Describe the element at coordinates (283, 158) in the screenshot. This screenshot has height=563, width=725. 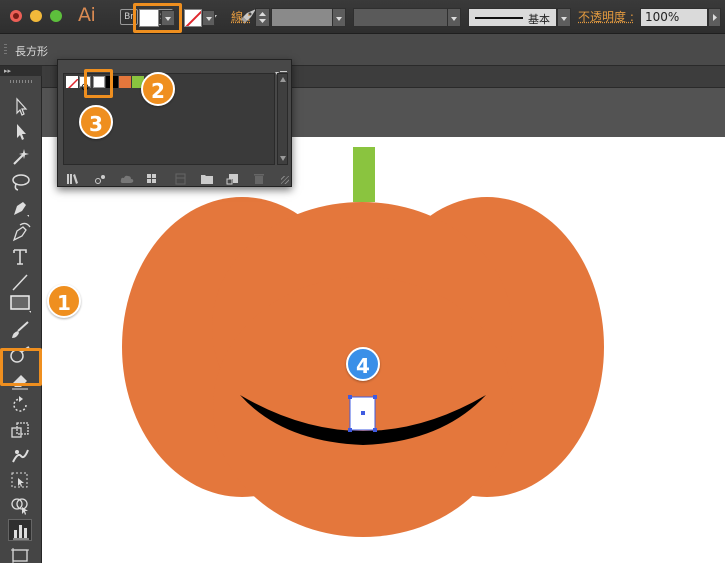
I see `scroll-down-arrow` at that location.